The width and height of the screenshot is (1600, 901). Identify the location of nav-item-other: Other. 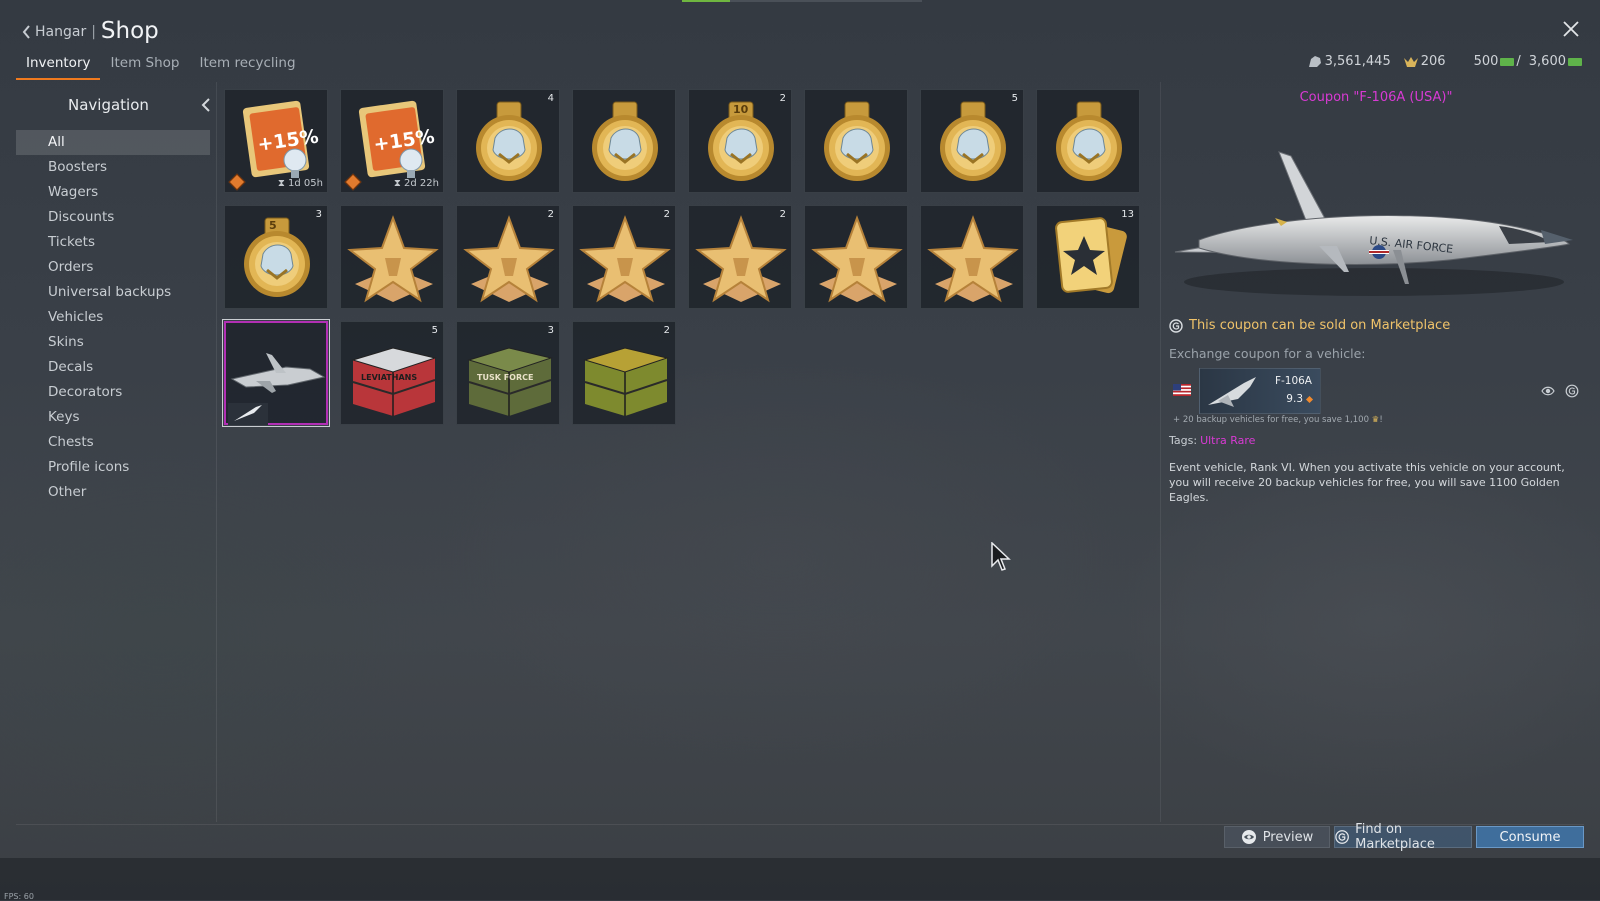
(113, 492).